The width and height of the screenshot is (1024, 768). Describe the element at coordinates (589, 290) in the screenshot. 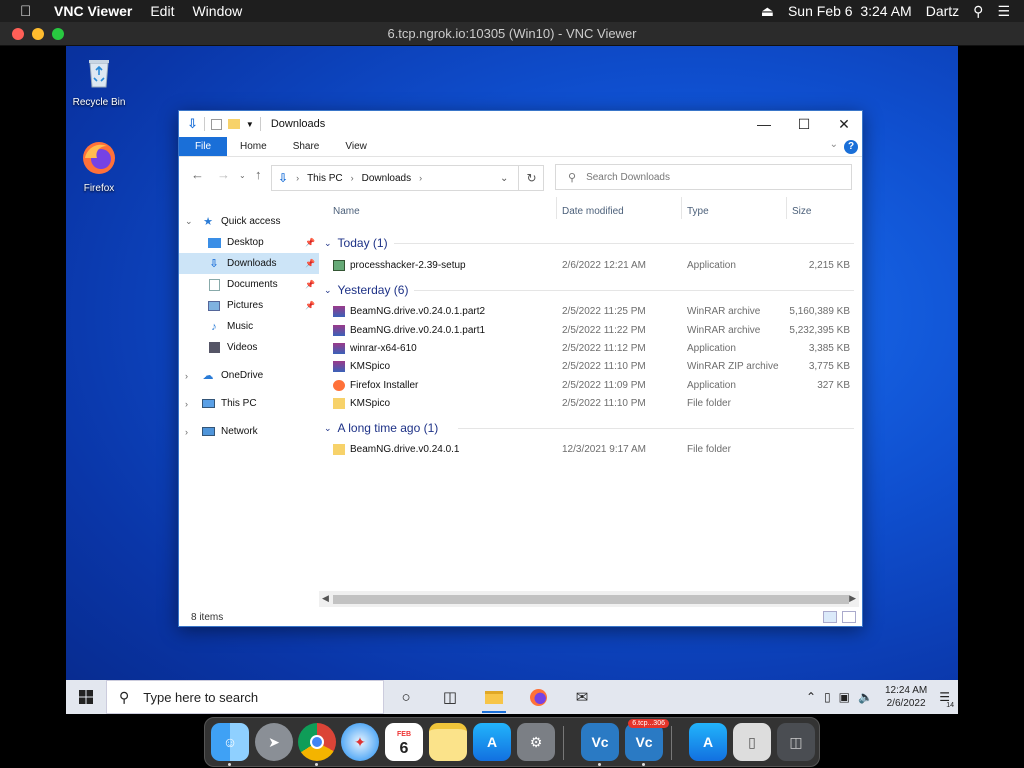

I see `group-header-yesterday: ⌄ Yesterday (6)` at that location.